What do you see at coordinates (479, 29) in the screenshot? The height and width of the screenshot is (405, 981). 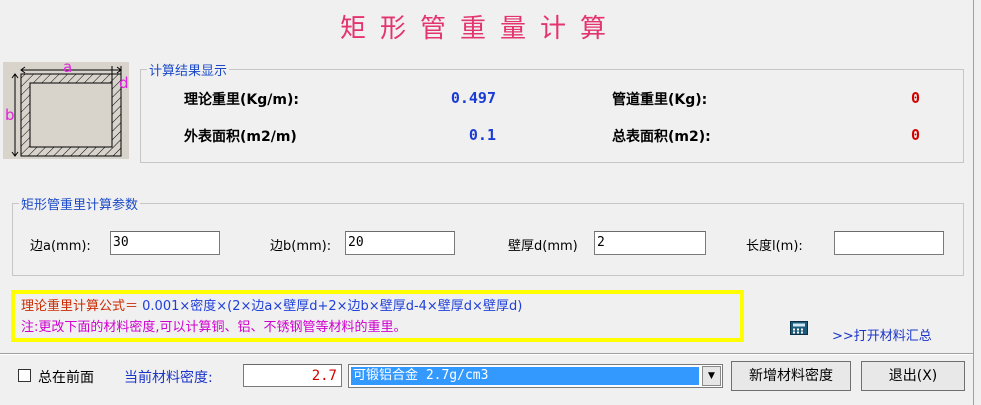 I see `page-title: 矩形管重量计算` at bounding box center [479, 29].